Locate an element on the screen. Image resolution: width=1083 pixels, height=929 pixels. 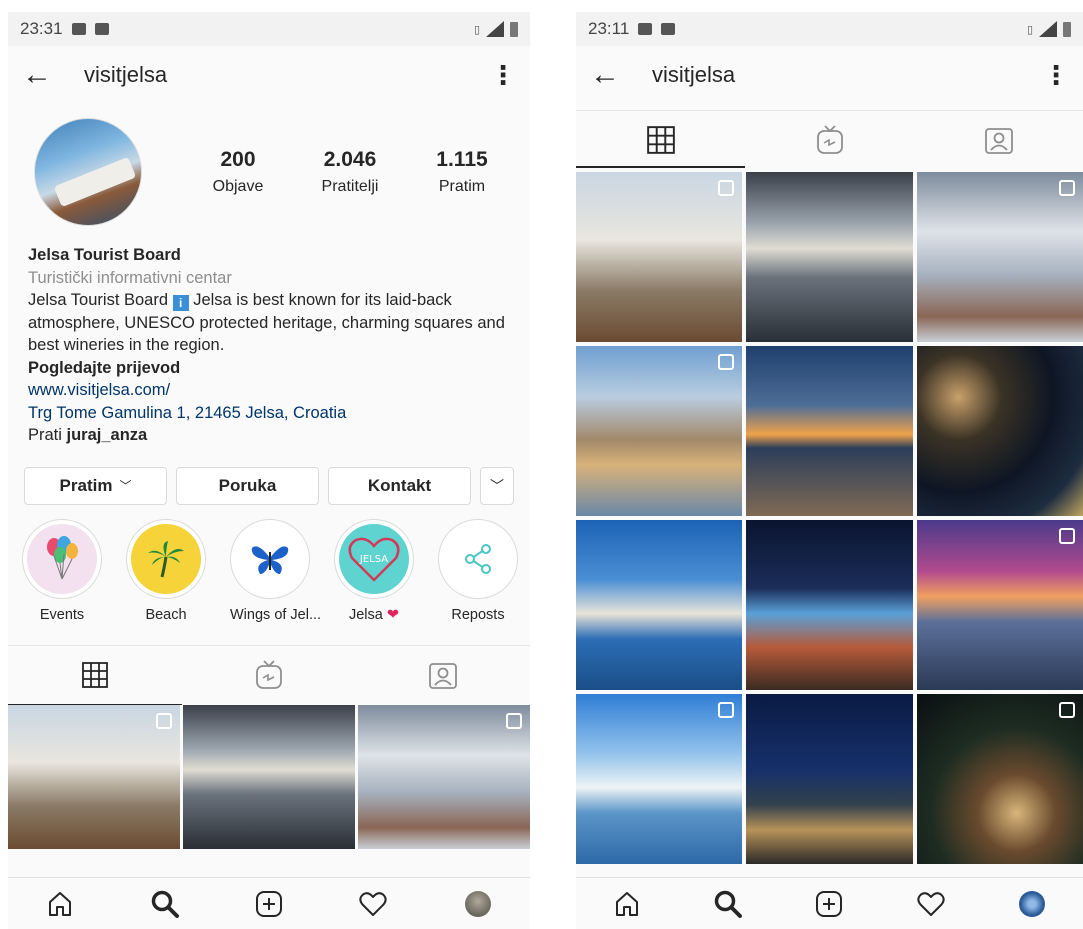
profile-action-buttons: Pratim ﹀ Poruka Kontakt ﹀ is located at coordinates (269, 476).